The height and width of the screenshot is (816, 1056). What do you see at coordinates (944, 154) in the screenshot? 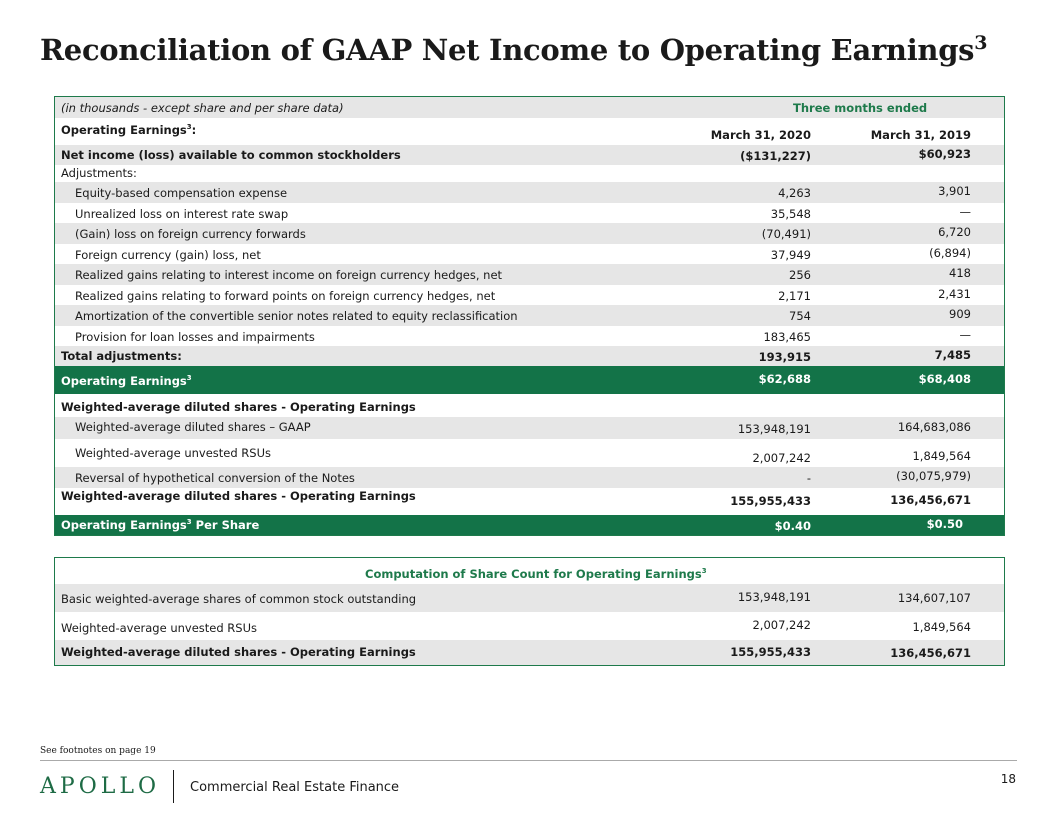
I see `value-2019: $60,923` at bounding box center [944, 154].